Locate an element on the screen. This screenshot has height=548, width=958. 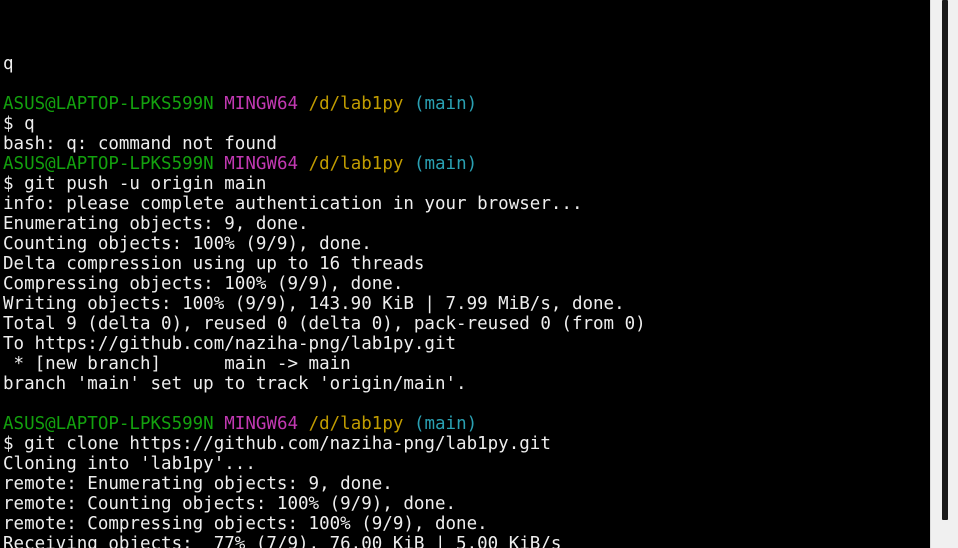
terminal-line: * [new branch] main -> main is located at coordinates (324, 364).